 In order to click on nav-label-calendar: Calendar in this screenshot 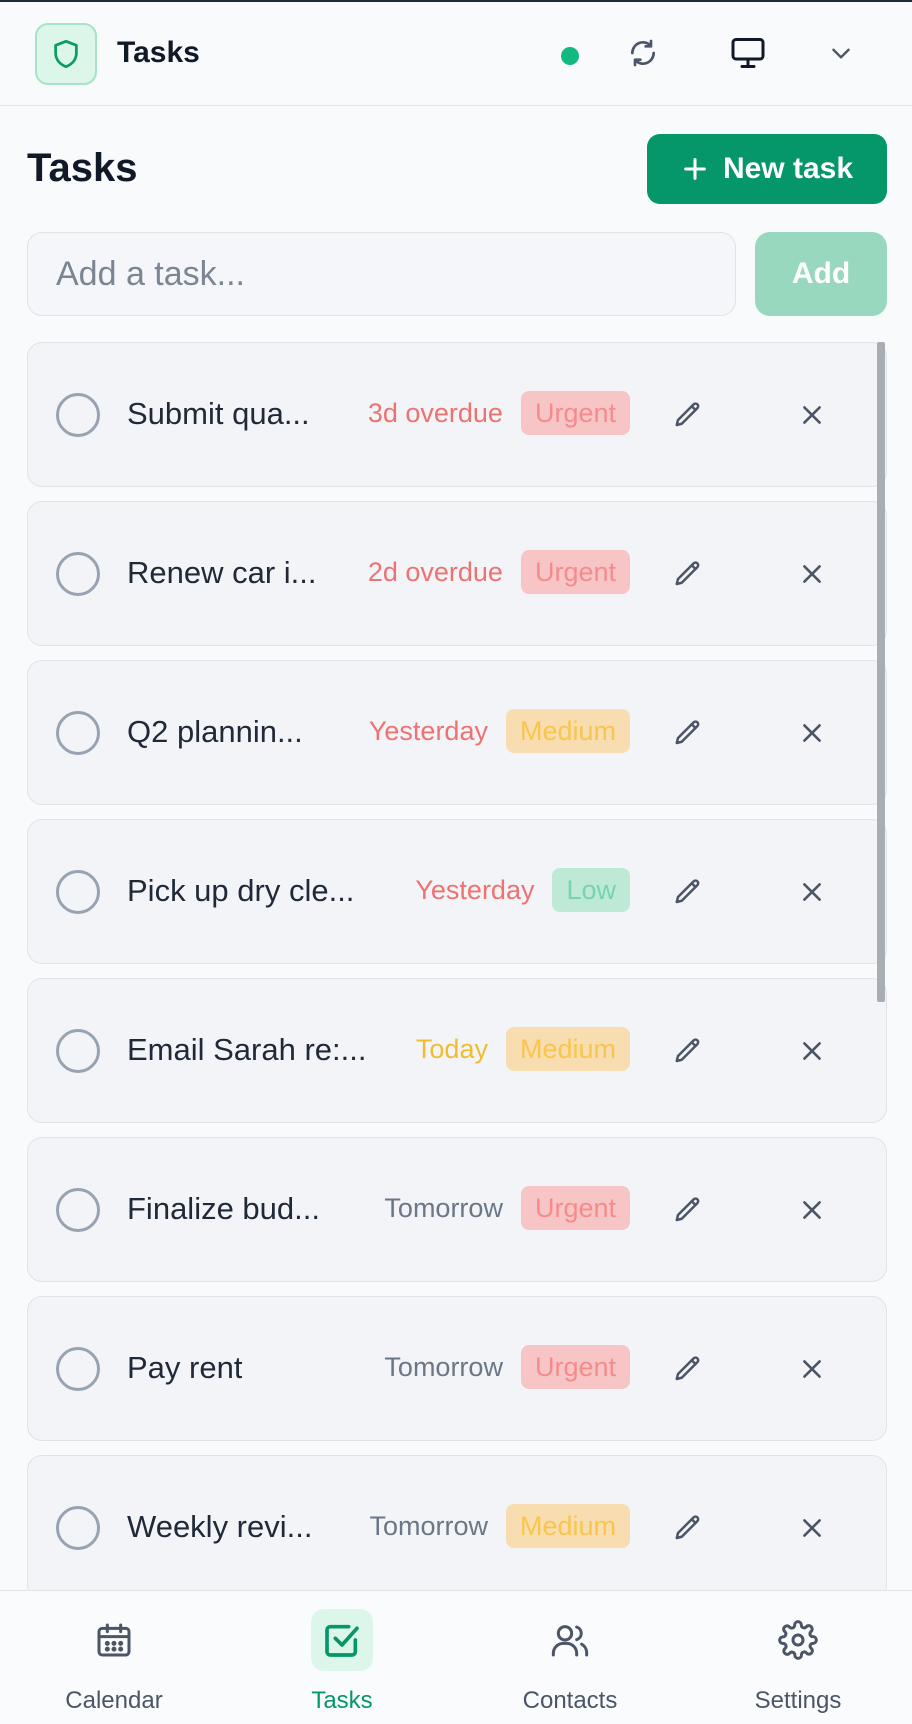, I will do `click(114, 1700)`.